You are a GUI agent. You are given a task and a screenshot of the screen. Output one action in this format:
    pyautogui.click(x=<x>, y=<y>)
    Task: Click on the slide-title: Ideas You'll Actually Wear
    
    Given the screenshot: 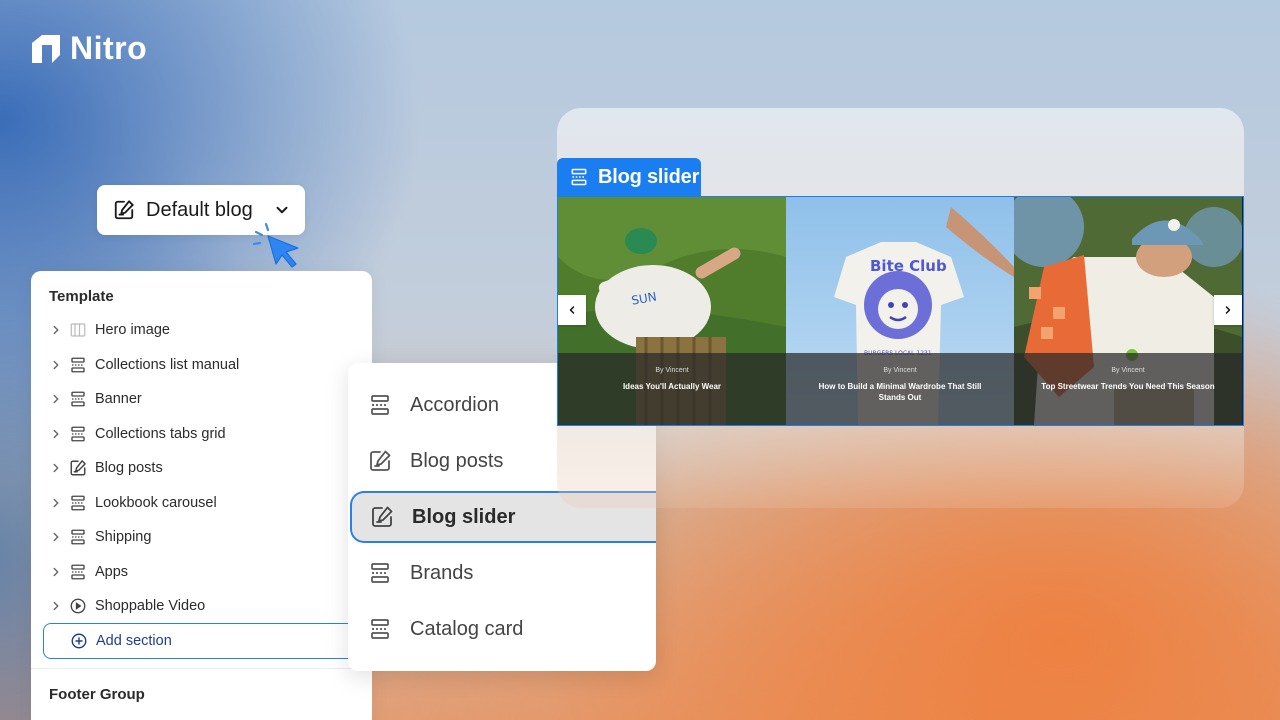 What is the action you would take?
    pyautogui.click(x=672, y=386)
    